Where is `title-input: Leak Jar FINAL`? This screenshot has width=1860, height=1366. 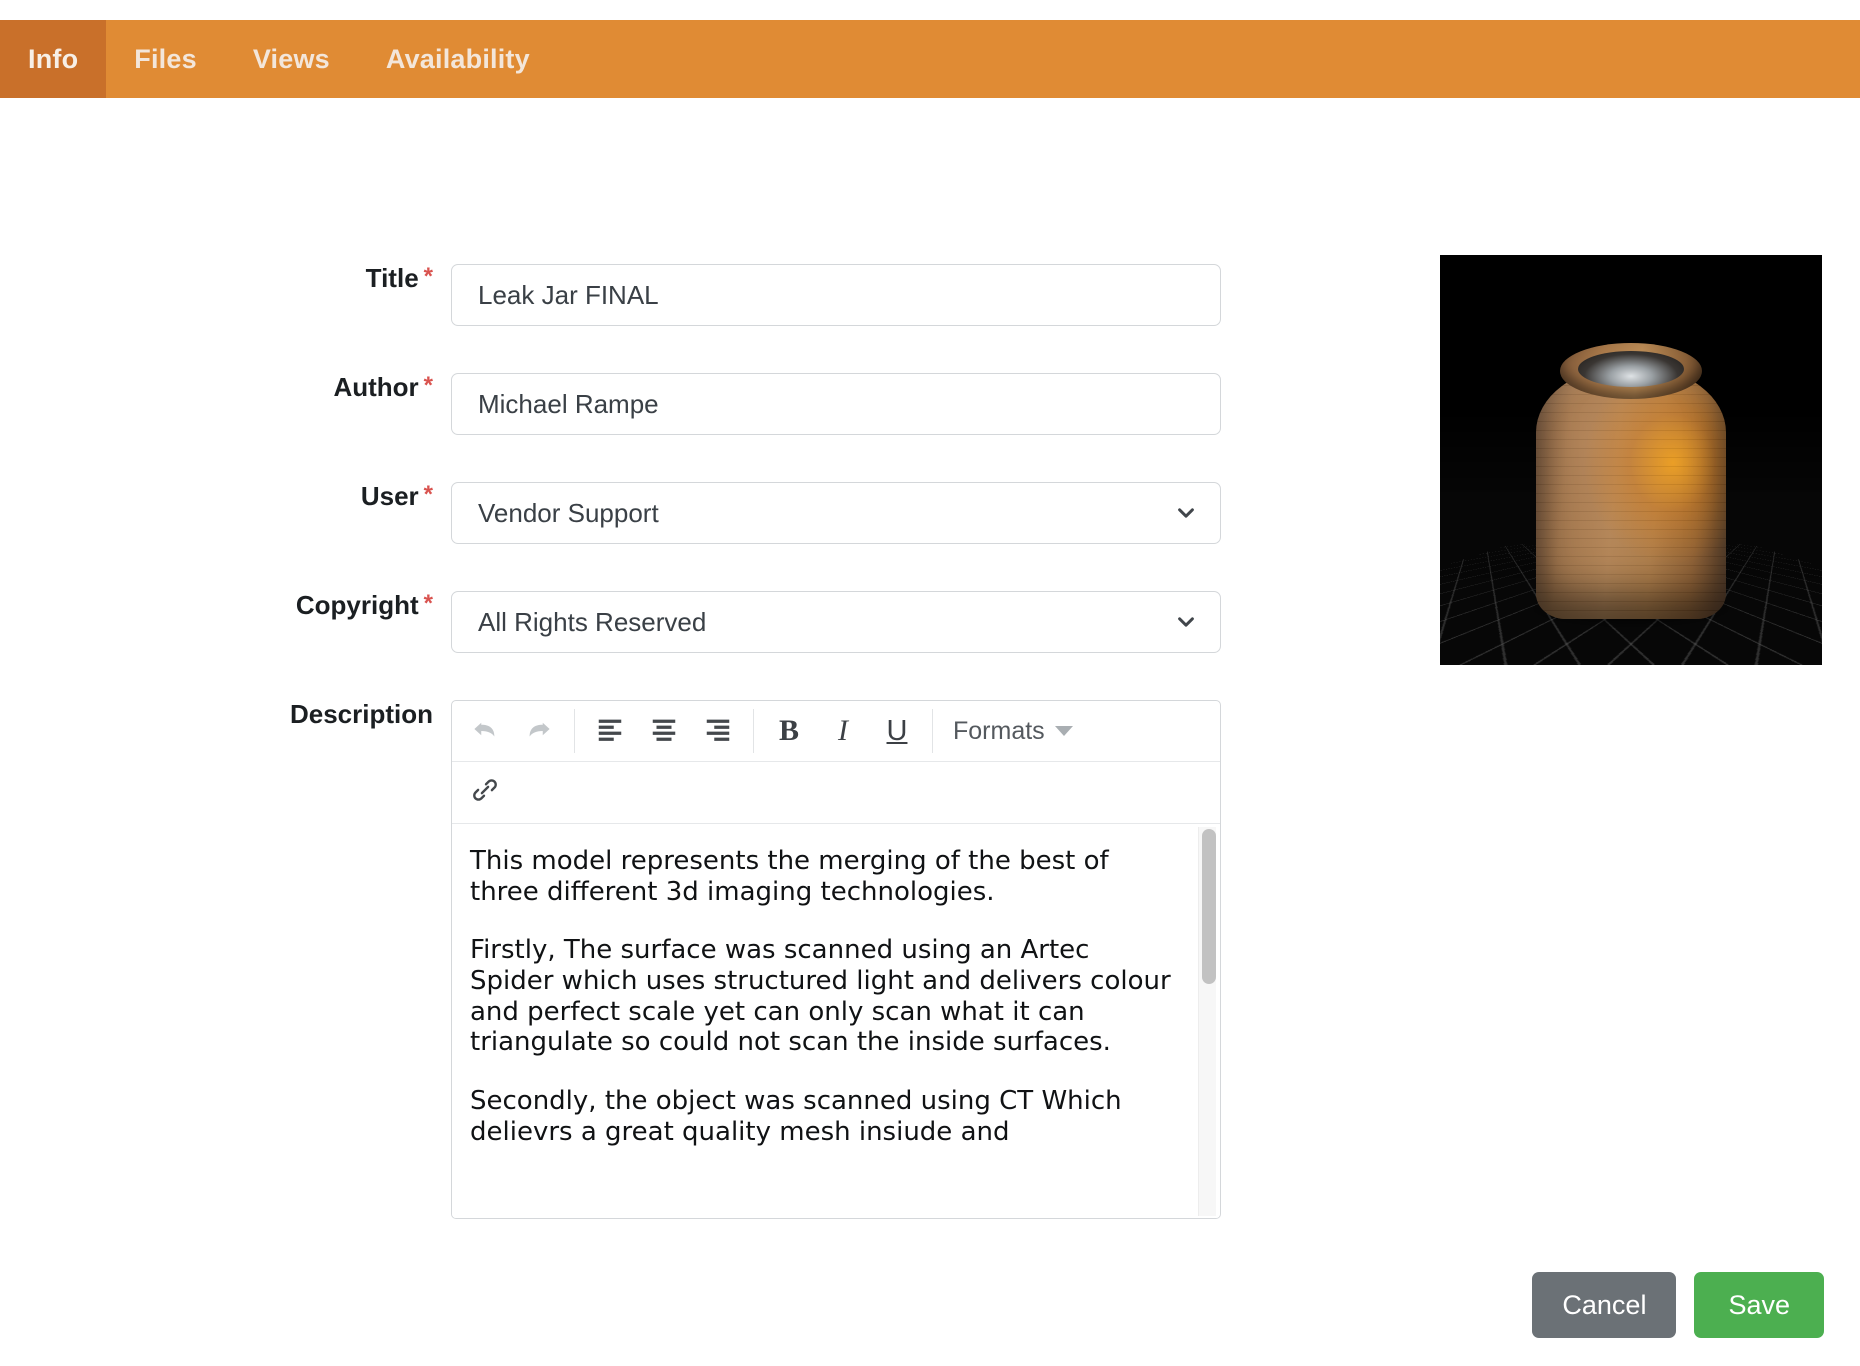
title-input: Leak Jar FINAL is located at coordinates (836, 295).